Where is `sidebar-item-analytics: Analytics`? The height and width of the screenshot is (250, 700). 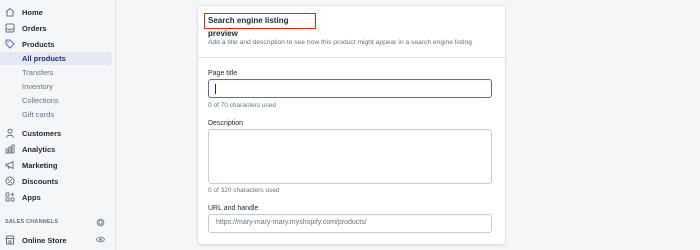 sidebar-item-analytics: Analytics is located at coordinates (58, 149).